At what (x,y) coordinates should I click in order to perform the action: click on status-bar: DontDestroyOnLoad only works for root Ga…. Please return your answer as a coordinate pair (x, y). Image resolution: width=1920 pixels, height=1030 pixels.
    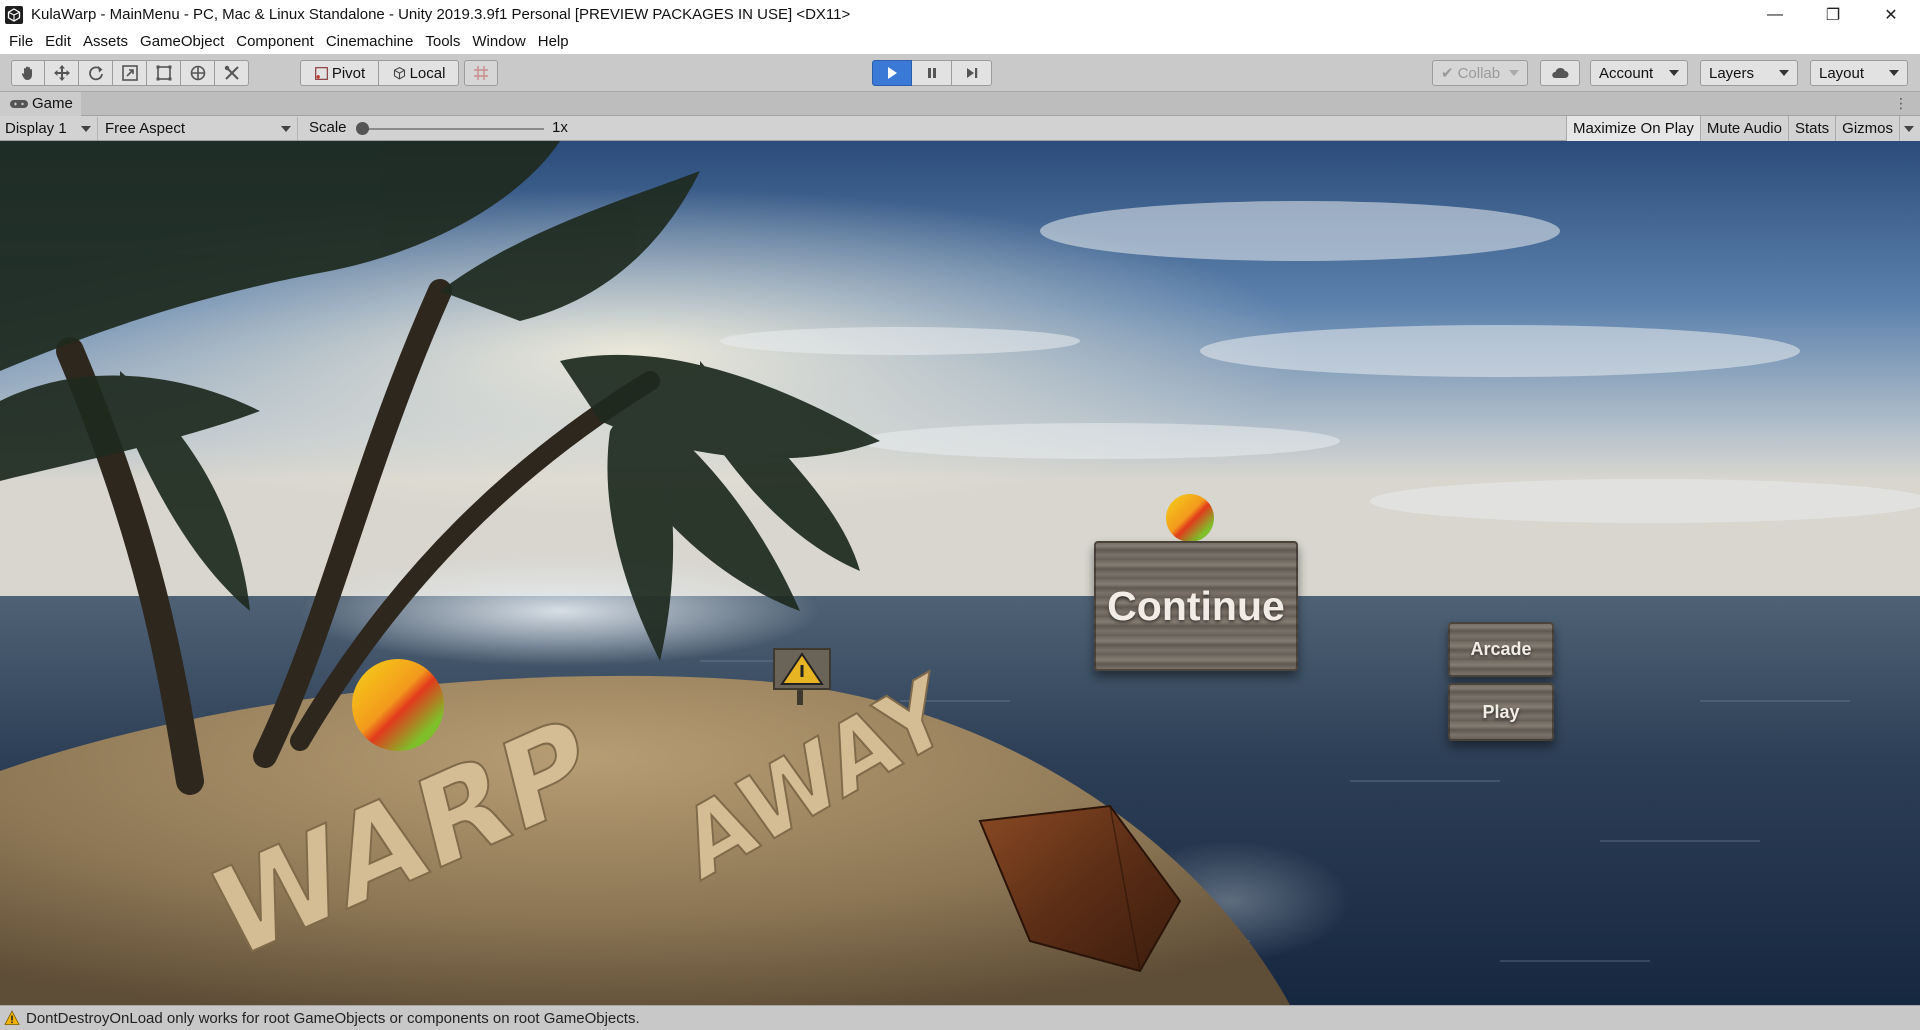
    Looking at the image, I should click on (960, 1017).